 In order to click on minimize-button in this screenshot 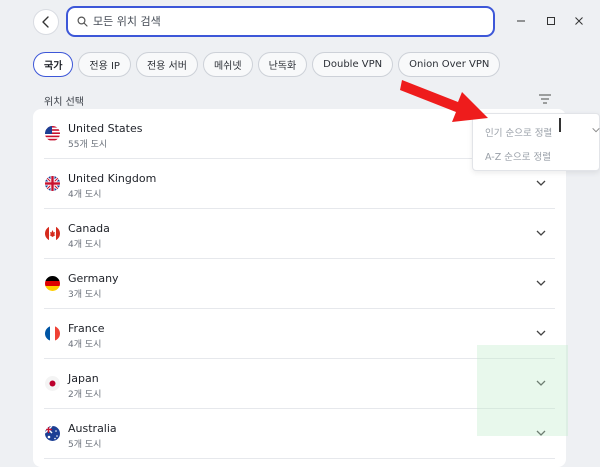, I will do `click(521, 21)`.